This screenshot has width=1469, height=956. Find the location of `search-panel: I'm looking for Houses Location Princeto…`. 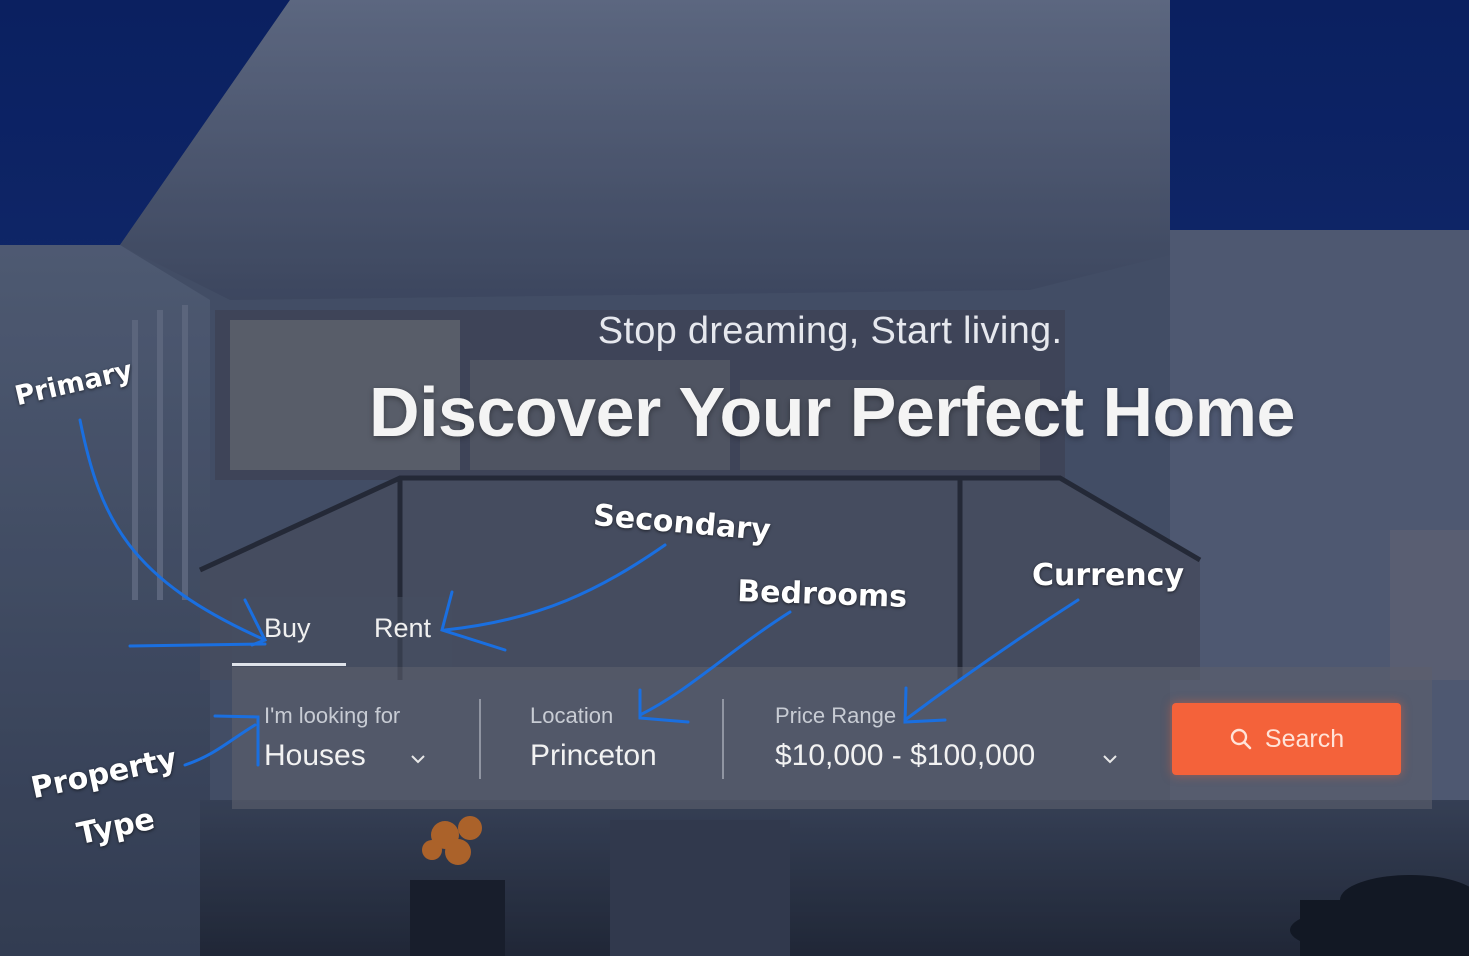

search-panel: I'm looking for Houses Location Princeto… is located at coordinates (832, 738).